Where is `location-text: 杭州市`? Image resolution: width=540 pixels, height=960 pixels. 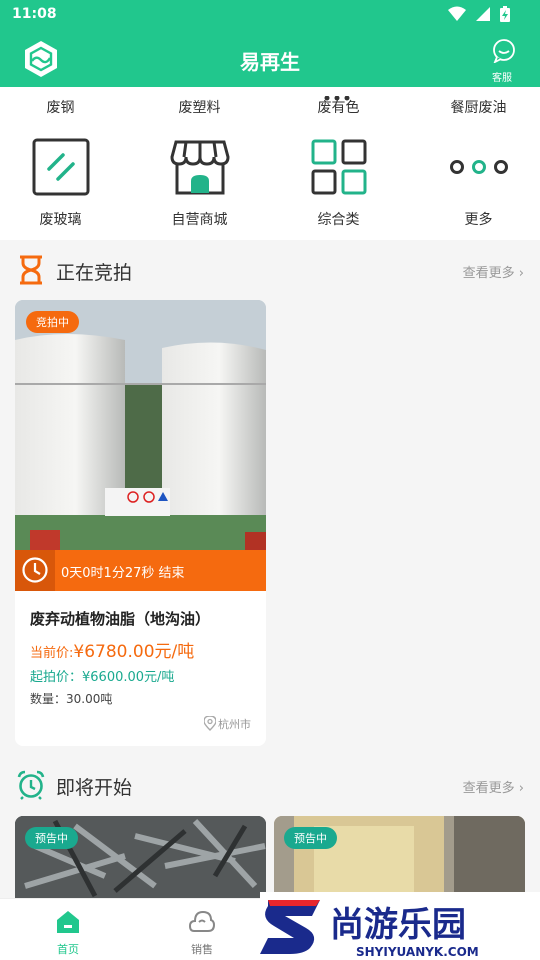
location-text: 杭州市 is located at coordinates (234, 724).